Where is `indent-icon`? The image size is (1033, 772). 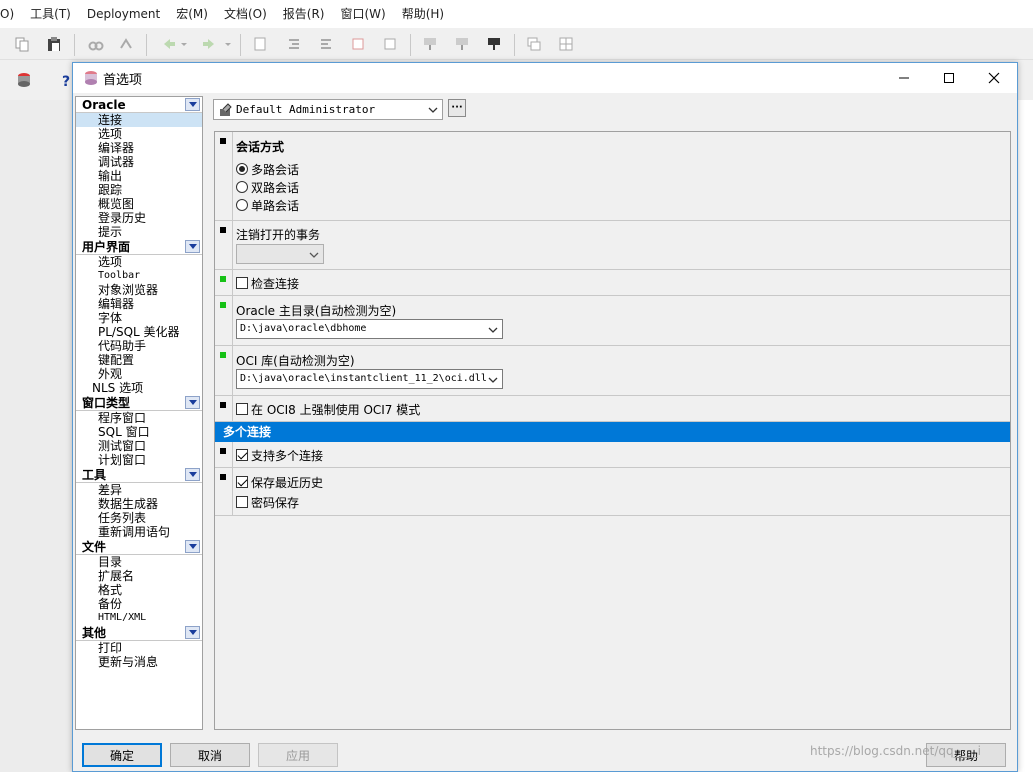 indent-icon is located at coordinates (294, 44).